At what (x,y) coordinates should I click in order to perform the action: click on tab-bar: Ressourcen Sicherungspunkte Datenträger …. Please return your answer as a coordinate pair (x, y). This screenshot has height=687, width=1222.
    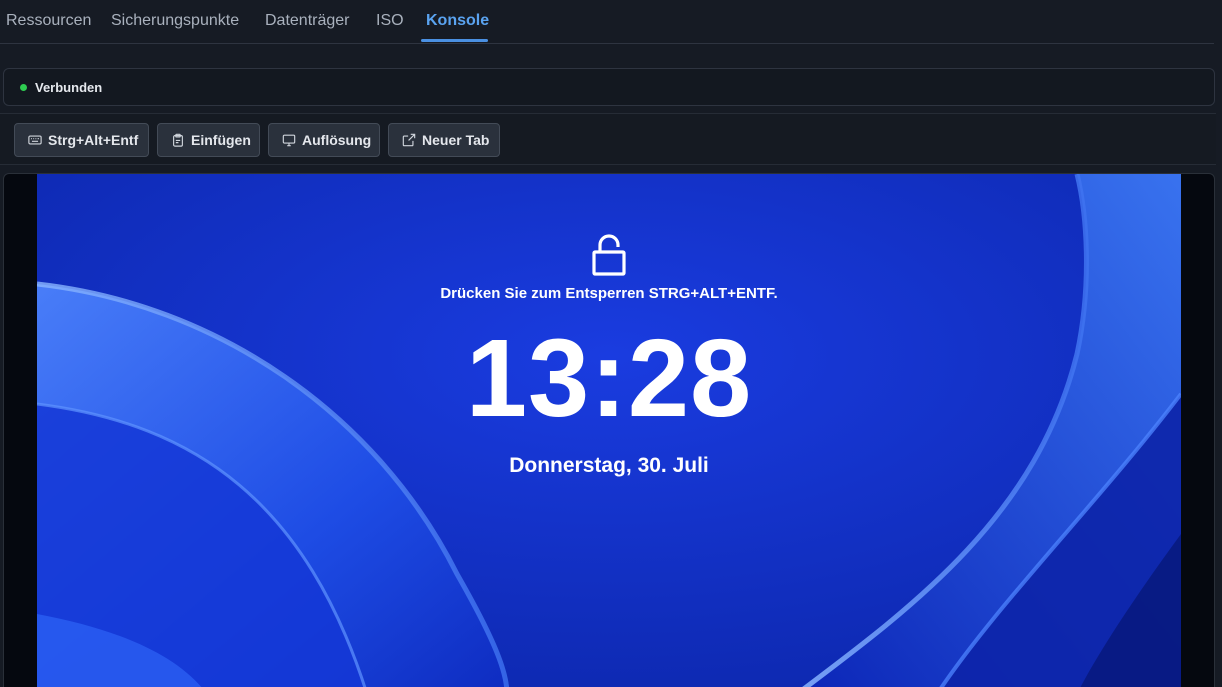
    Looking at the image, I should click on (607, 22).